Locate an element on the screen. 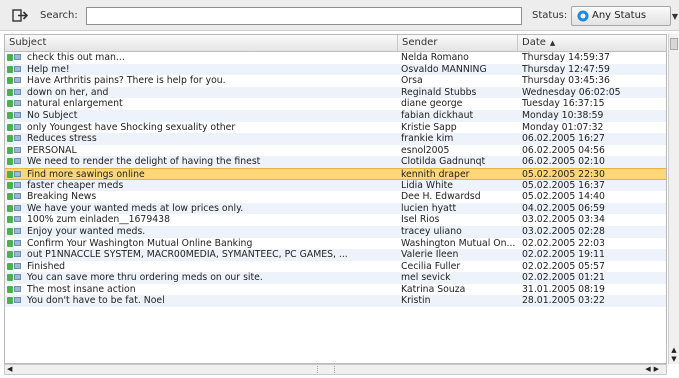 Image resolution: width=679 pixels, height=378 pixels. row-subject: natural enlargement is located at coordinates (75, 104).